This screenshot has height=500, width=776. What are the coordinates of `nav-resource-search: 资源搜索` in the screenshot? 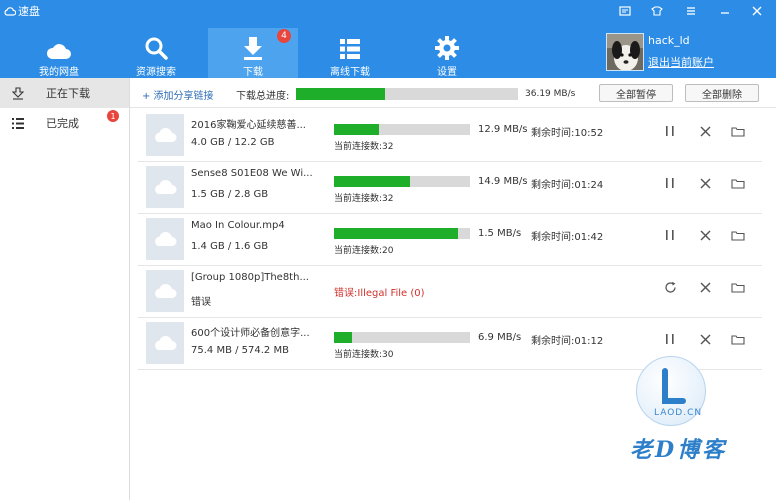 It's located at (156, 53).